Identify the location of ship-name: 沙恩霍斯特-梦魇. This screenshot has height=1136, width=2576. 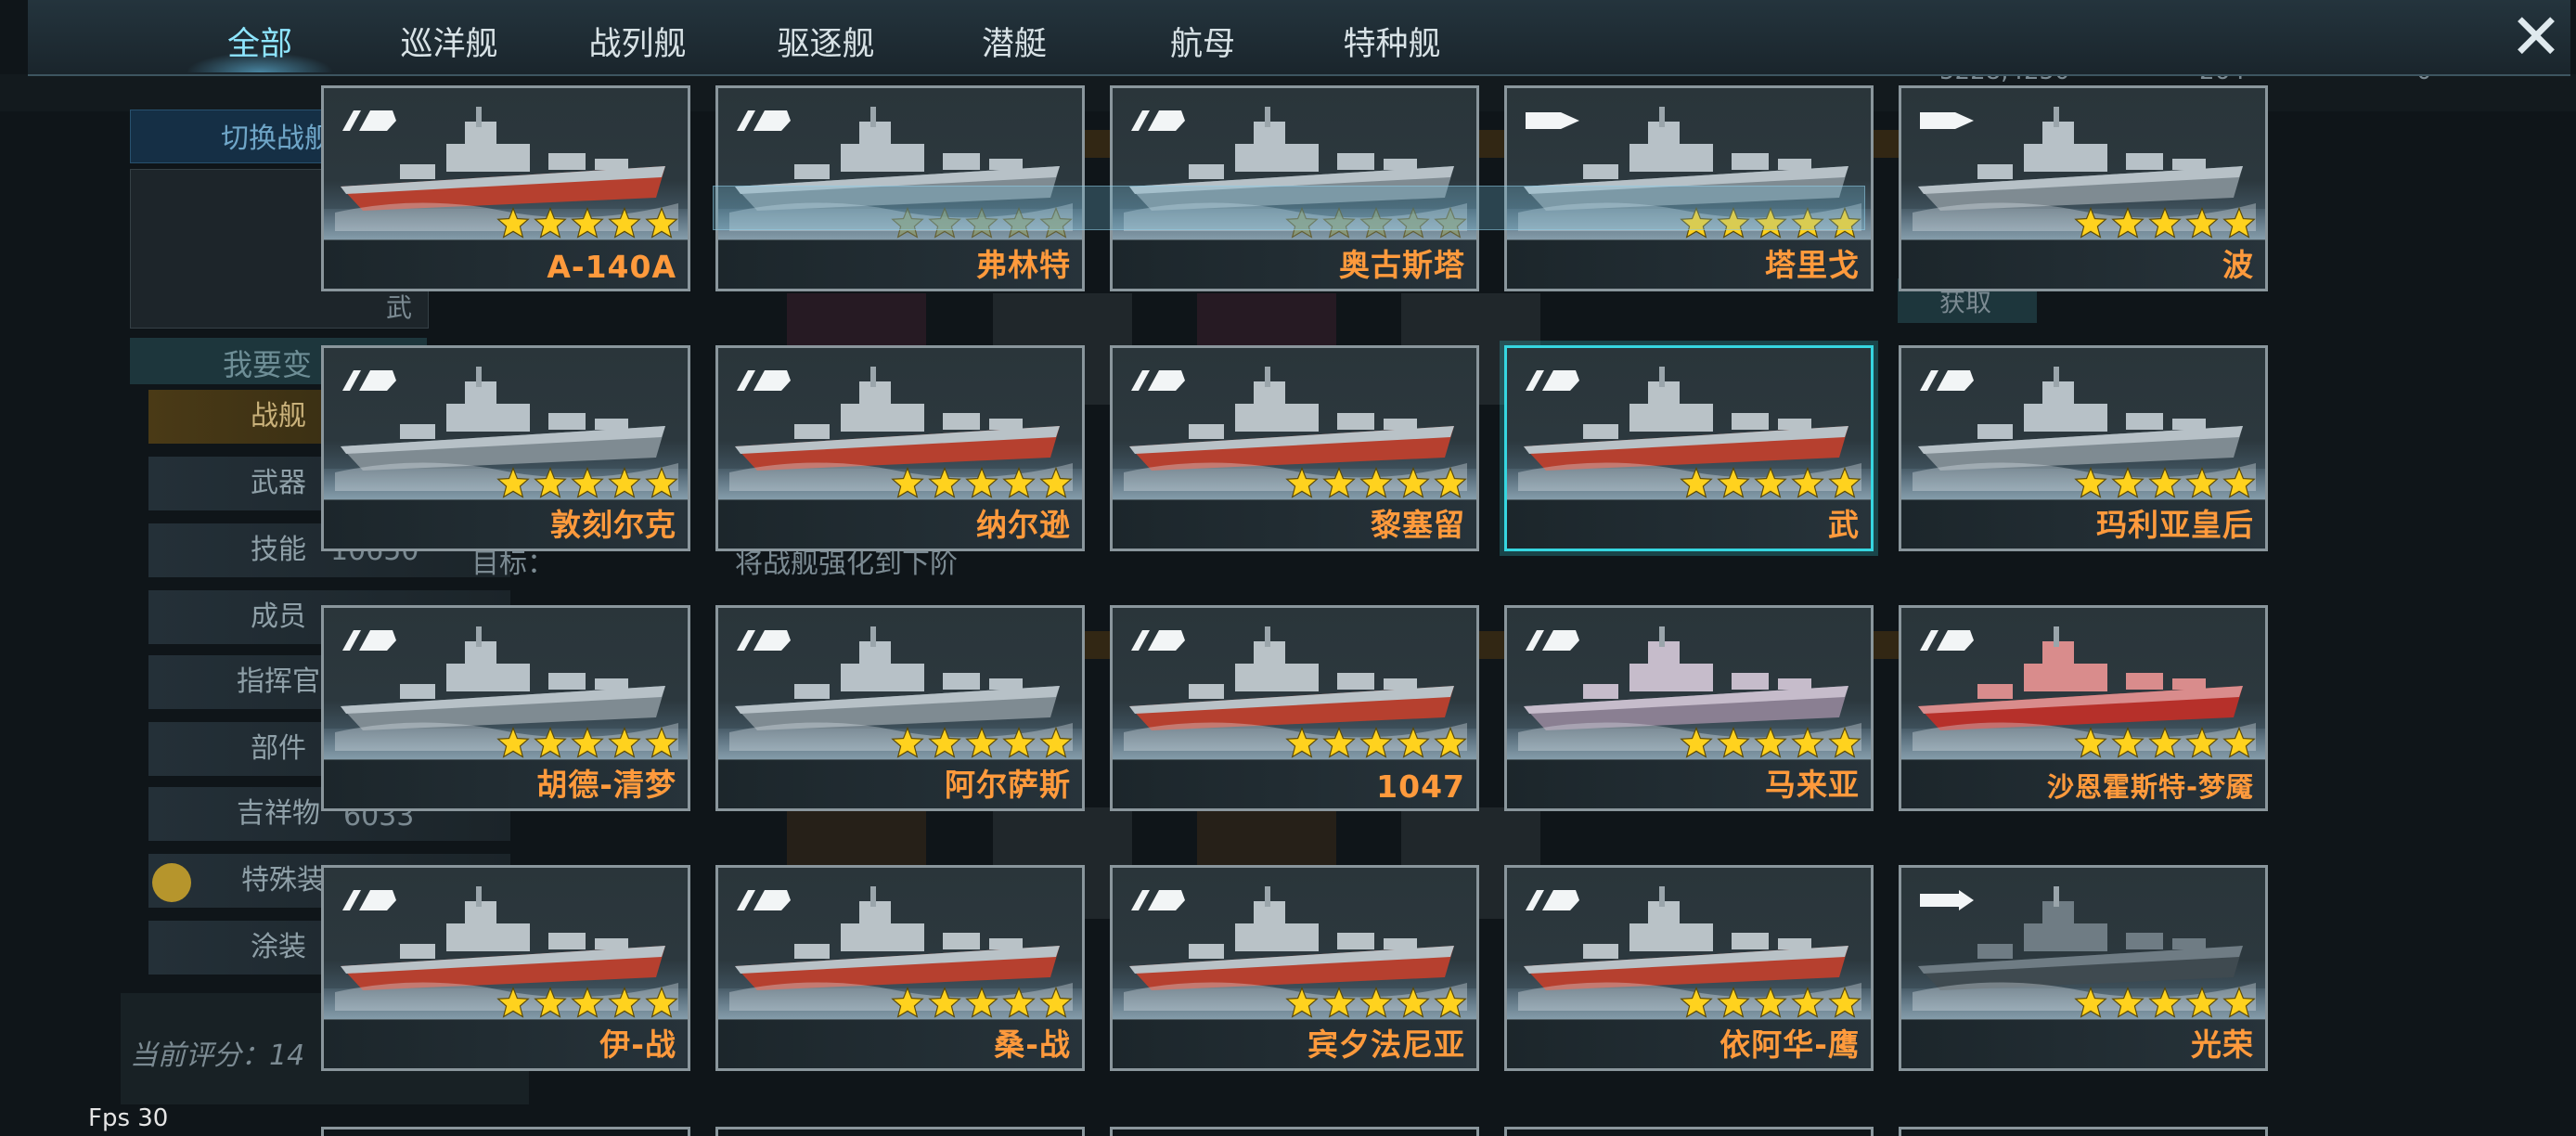
(2150, 787).